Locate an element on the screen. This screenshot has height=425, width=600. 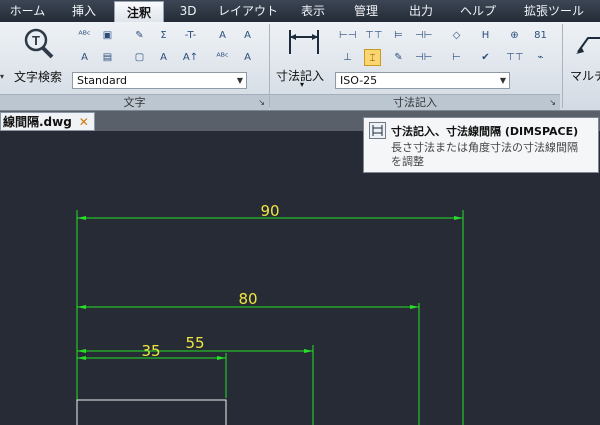
panel-separator is located at coordinates (562, 66).